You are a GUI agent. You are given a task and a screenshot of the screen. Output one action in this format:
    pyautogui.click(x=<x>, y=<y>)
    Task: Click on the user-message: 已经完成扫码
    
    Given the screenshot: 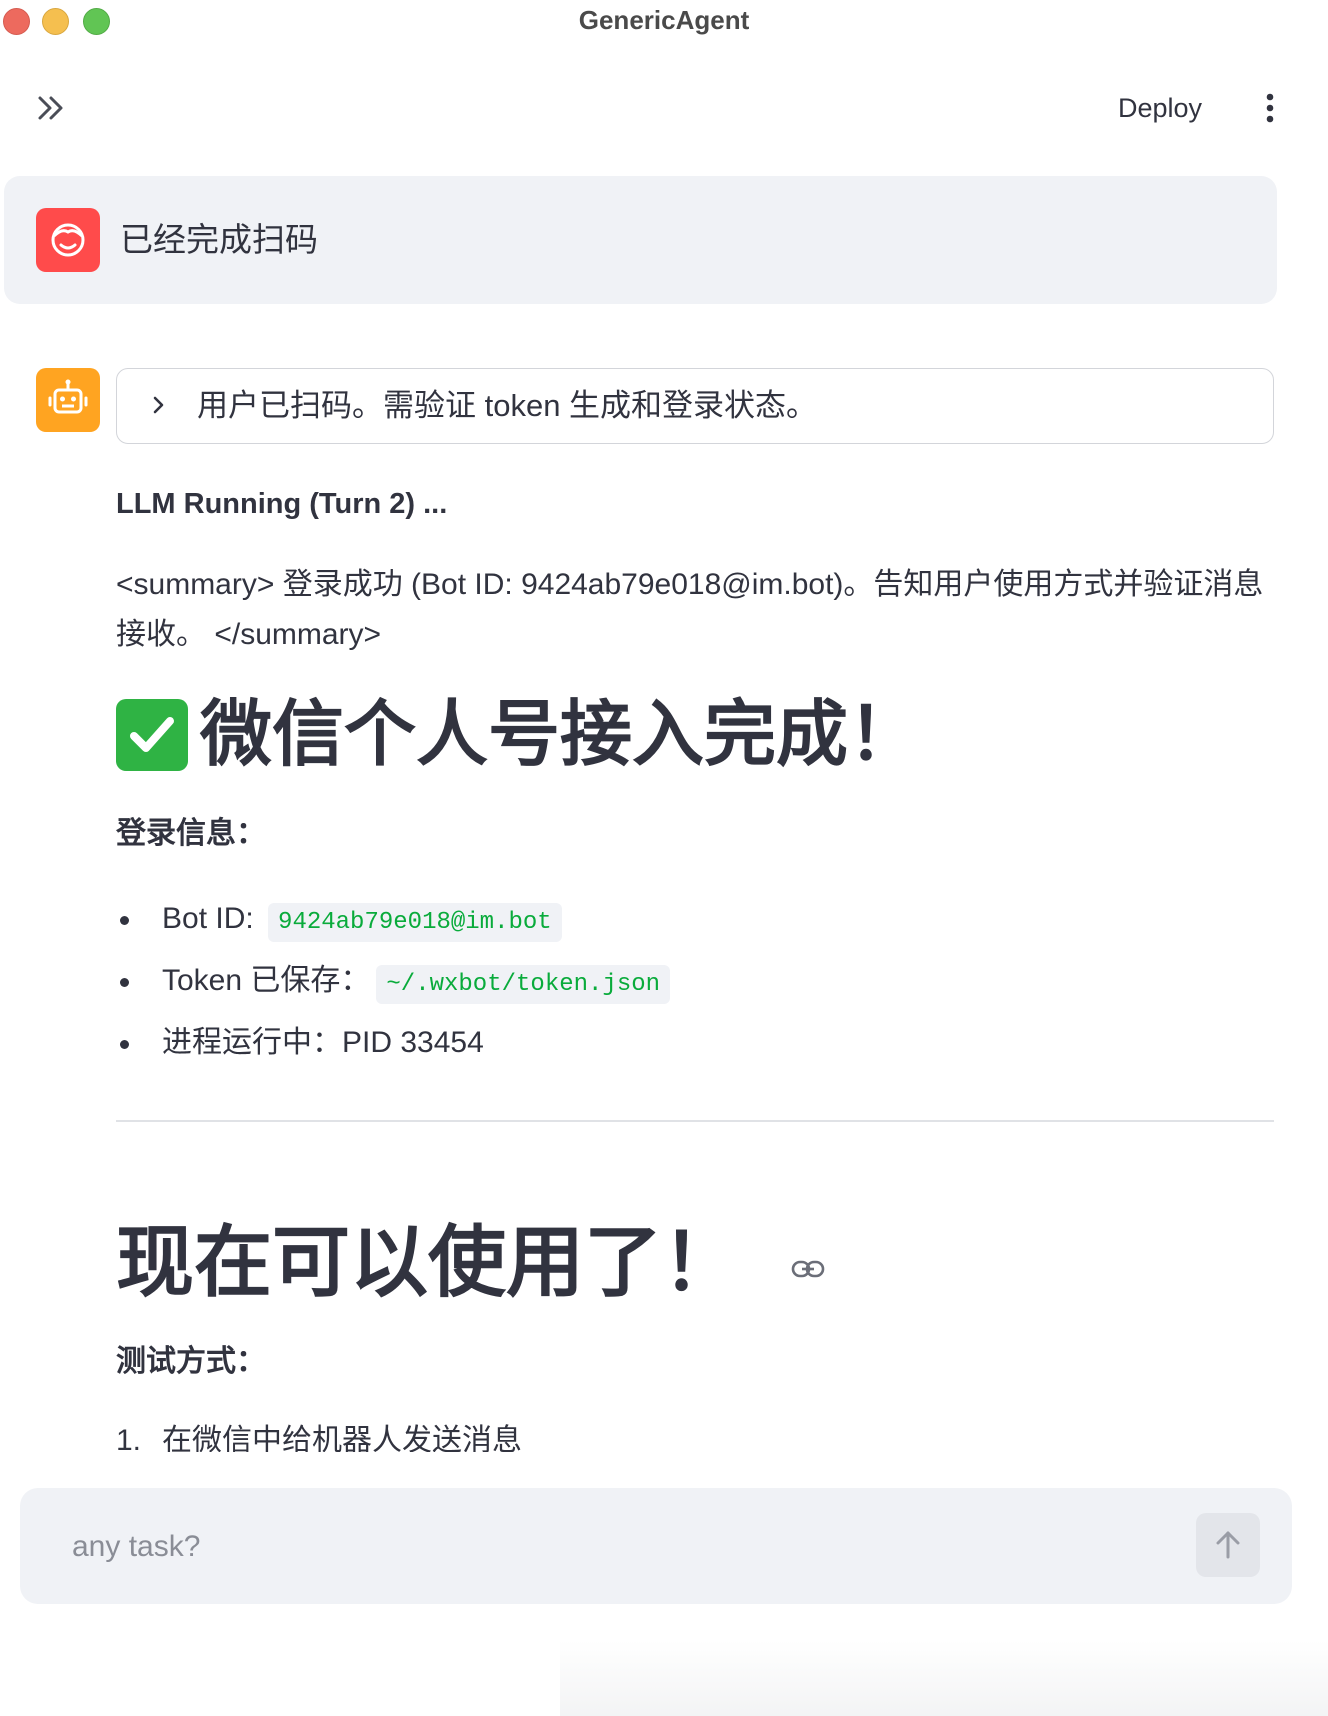 What is the action you would take?
    pyautogui.click(x=640, y=240)
    